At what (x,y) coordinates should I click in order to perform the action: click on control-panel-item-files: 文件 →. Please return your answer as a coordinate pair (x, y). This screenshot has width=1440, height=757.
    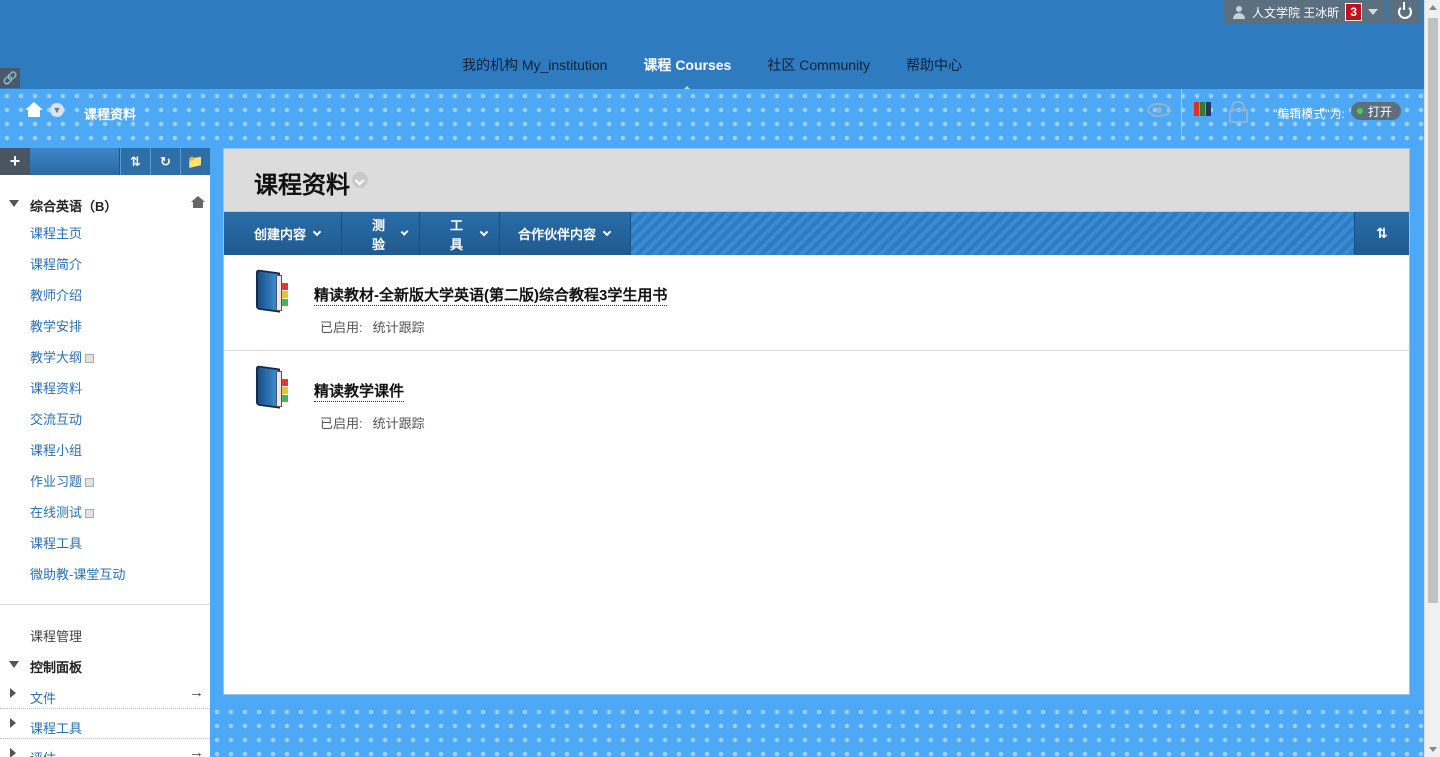
    Looking at the image, I should click on (105, 694).